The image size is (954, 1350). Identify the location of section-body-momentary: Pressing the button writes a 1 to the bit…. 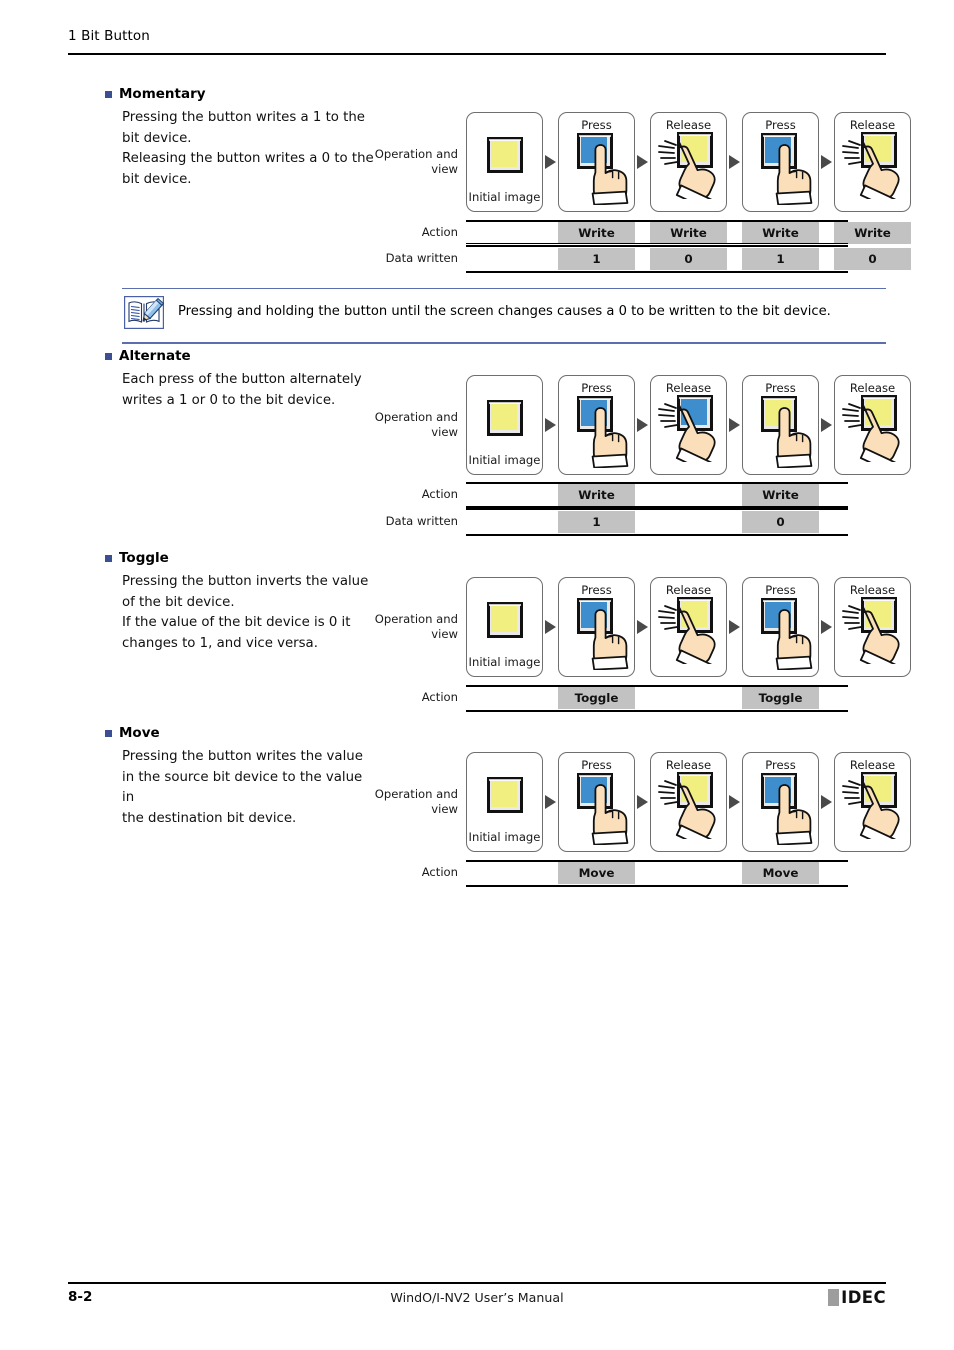
(248, 149).